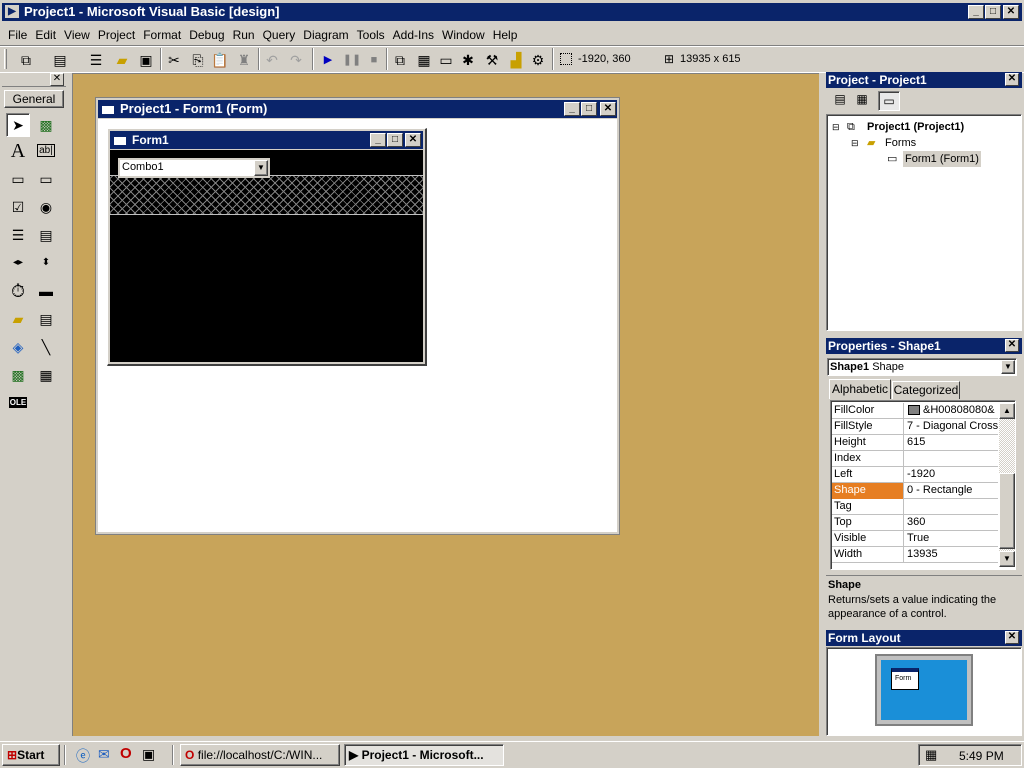 Image resolution: width=1024 pixels, height=768 pixels. I want to click on menu-debug: Debug, so click(206, 35).